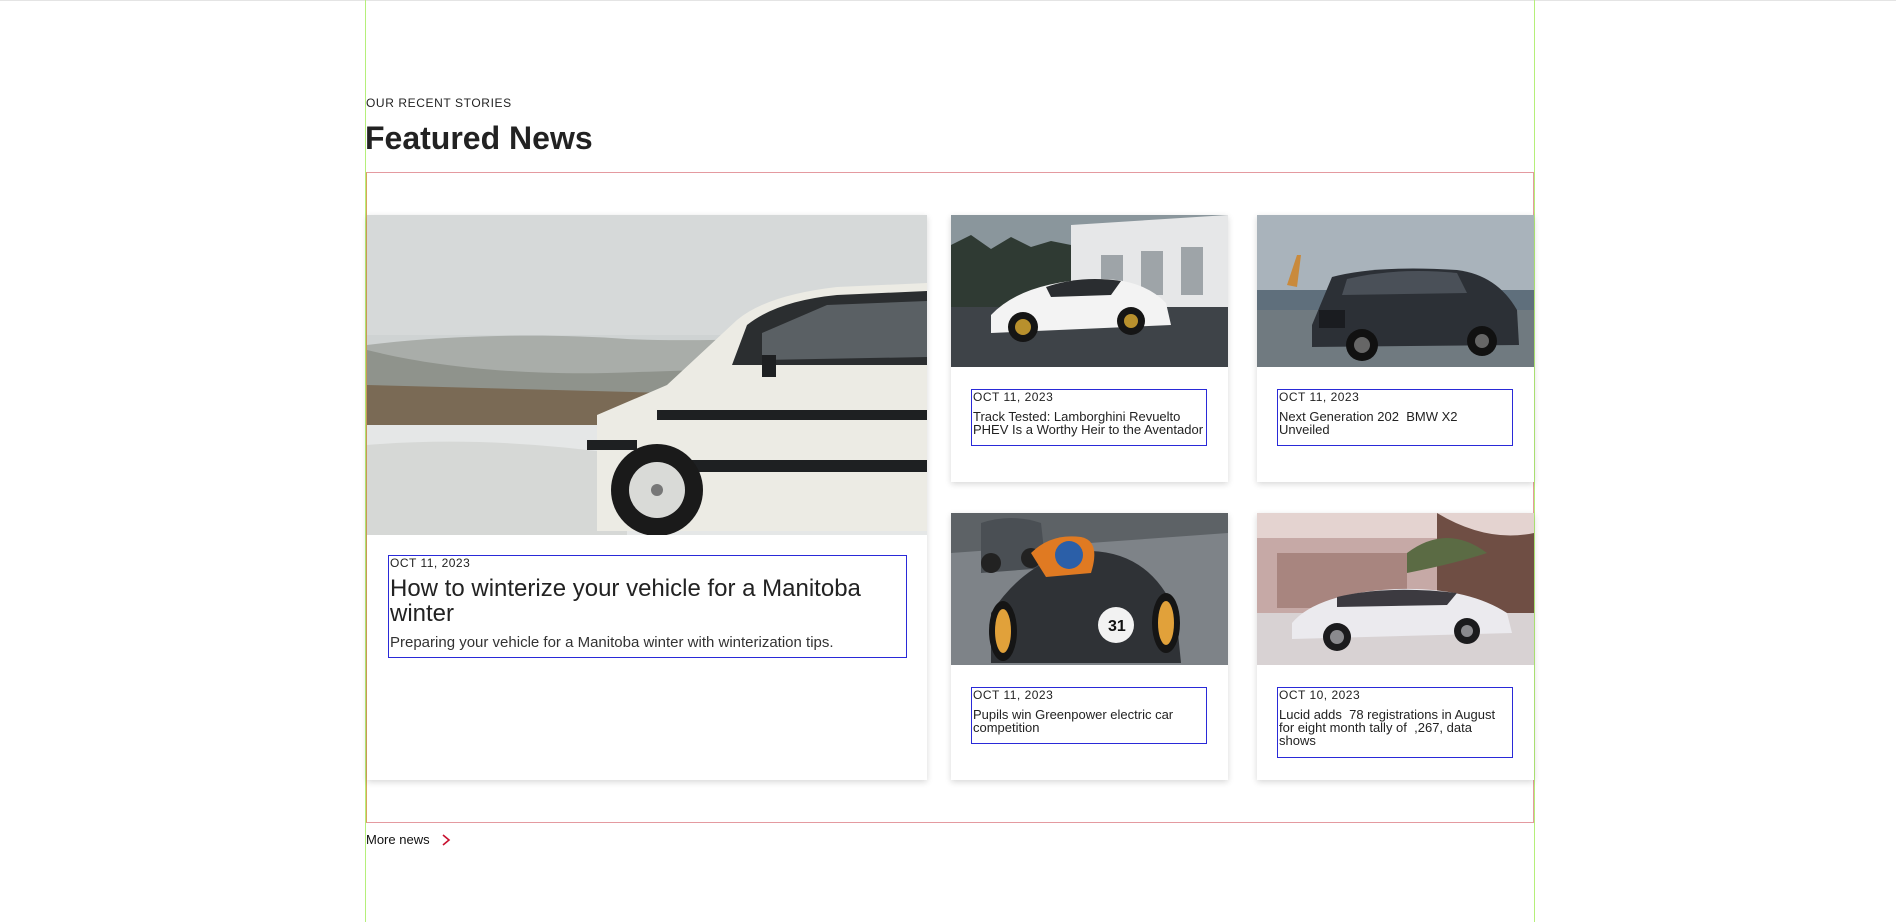 The height and width of the screenshot is (922, 1896). Describe the element at coordinates (1320, 695) in the screenshot. I see `news-date: OCT 10, 2023` at that location.